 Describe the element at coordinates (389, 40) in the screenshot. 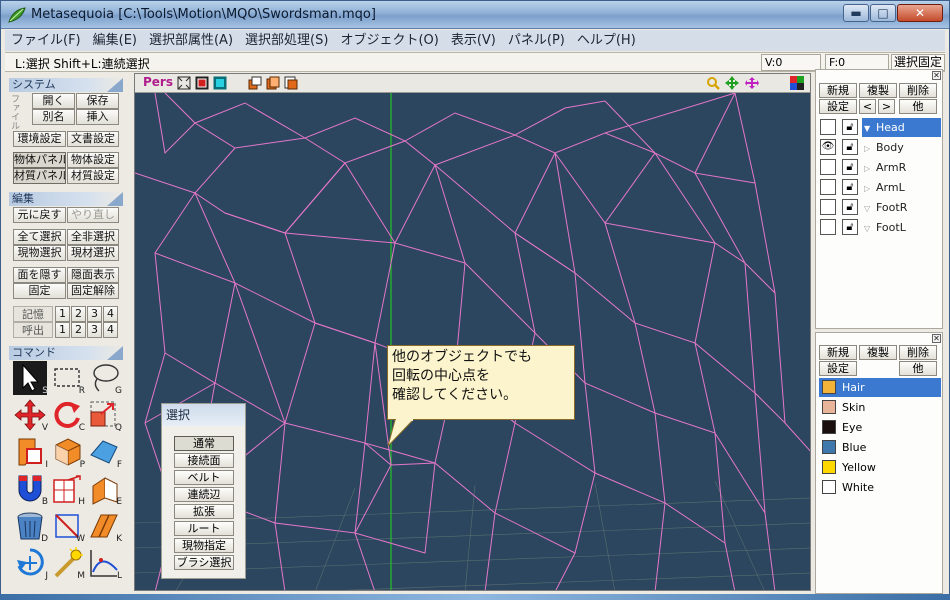

I see `menu-object: オブジェクト(O)` at that location.